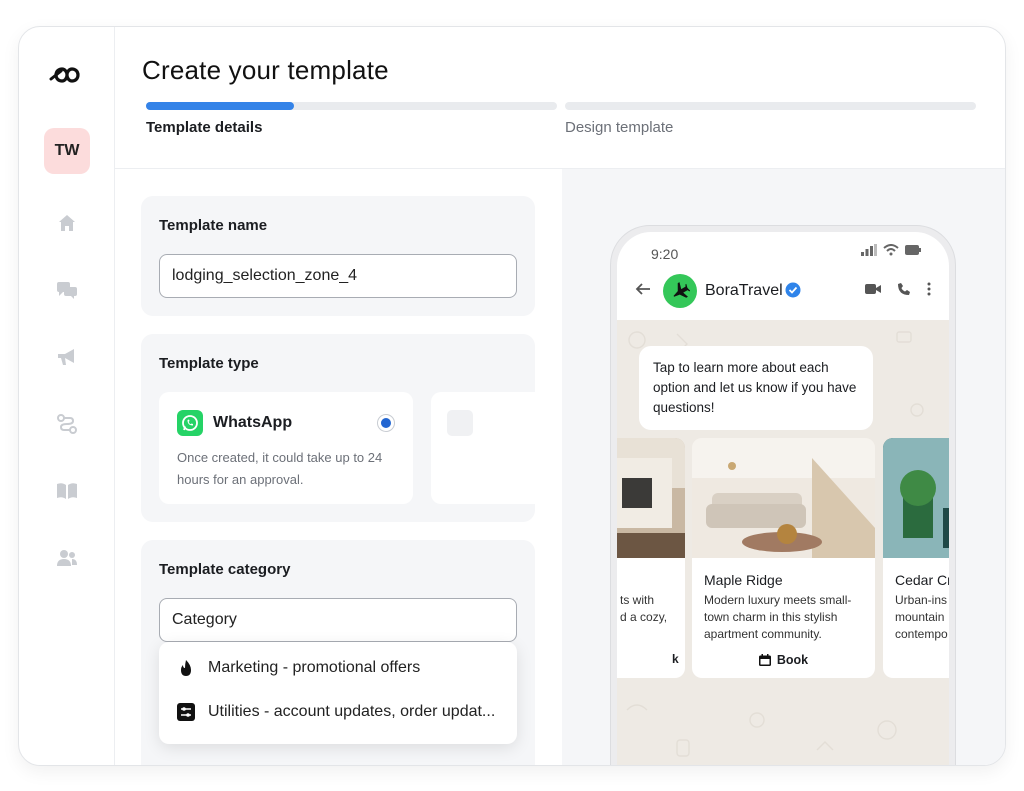 The image size is (1024, 791). Describe the element at coordinates (675, 659) in the screenshot. I see `card-button-fragment: k` at that location.